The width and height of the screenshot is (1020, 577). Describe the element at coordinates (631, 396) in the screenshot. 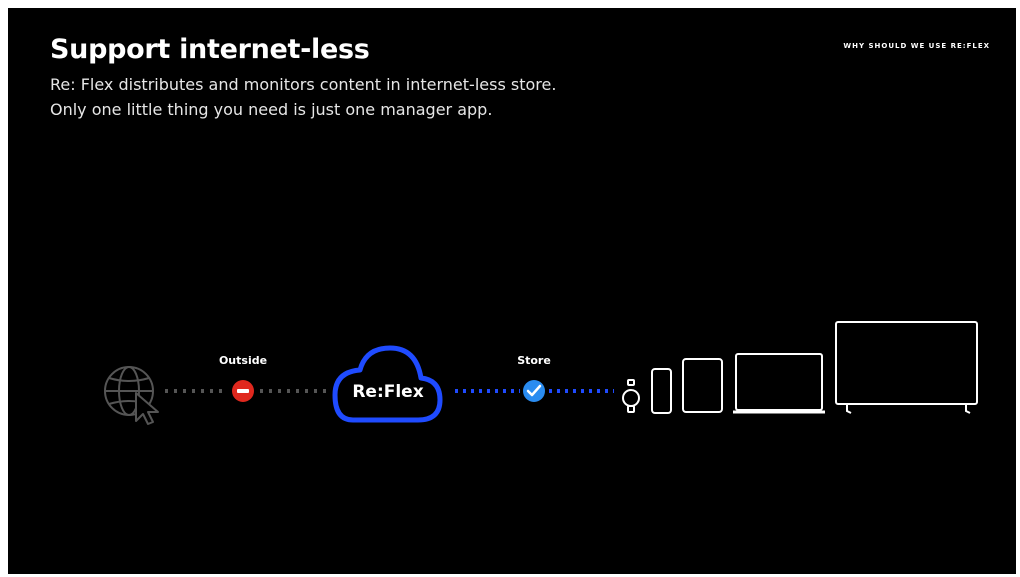

I see `watch-icon` at that location.